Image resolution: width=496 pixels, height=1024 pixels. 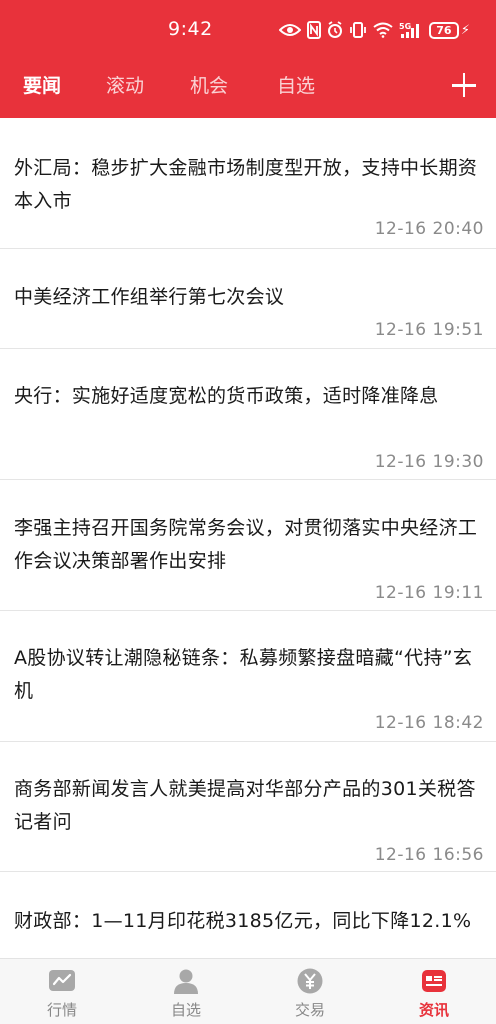 I want to click on wifi-icon, so click(x=383, y=30).